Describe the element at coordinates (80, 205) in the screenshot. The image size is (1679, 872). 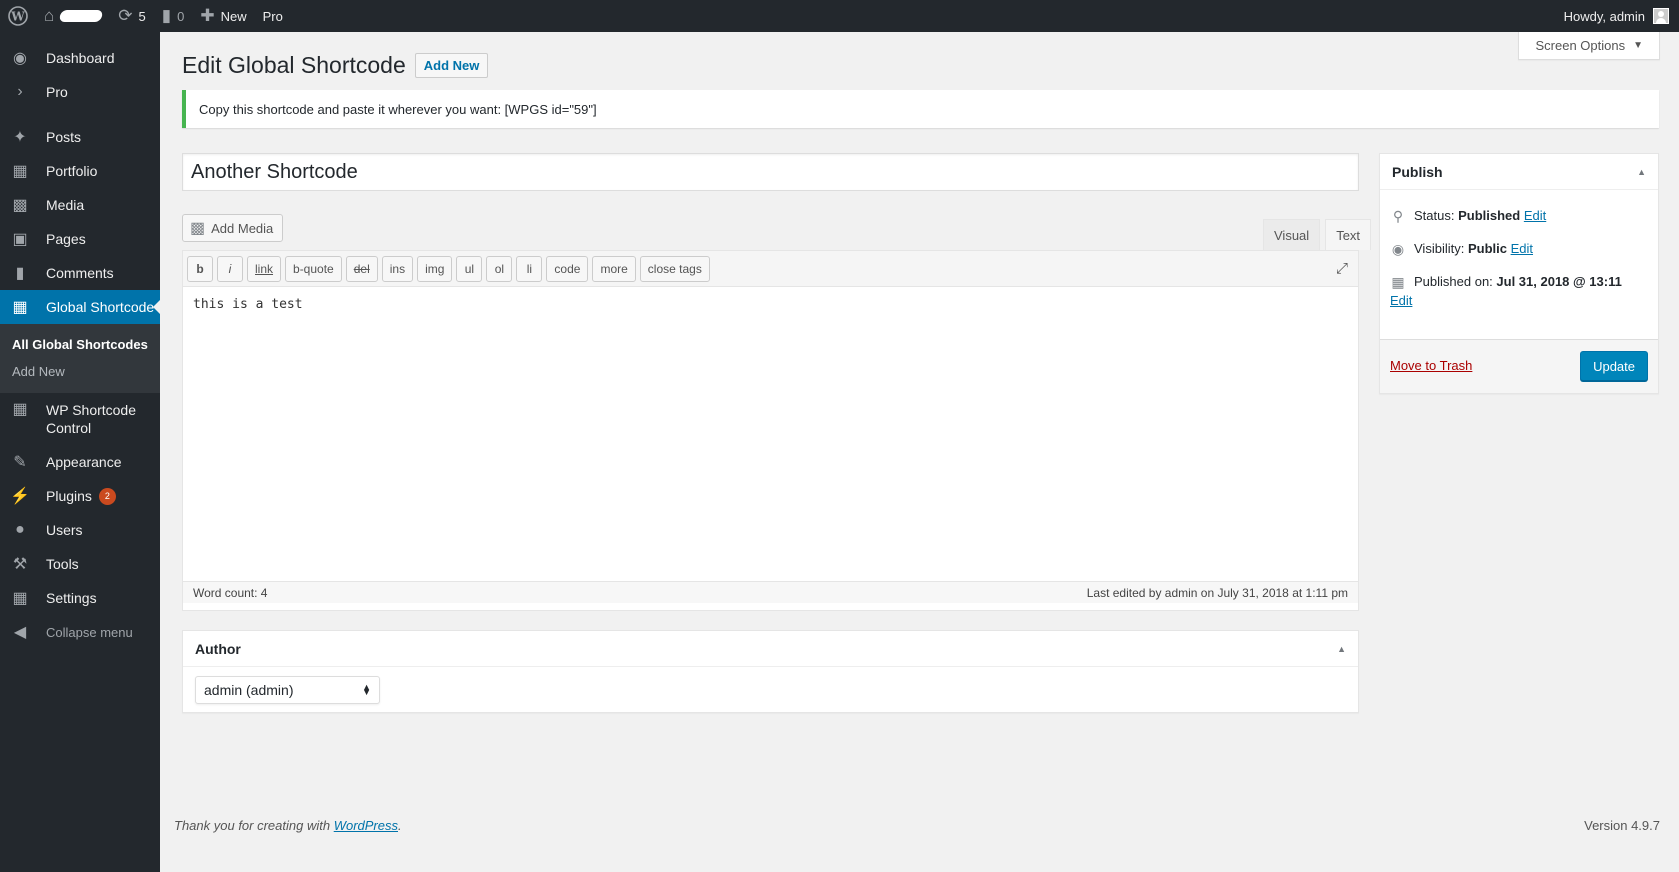
I see `menu-media: ▩ Media` at that location.